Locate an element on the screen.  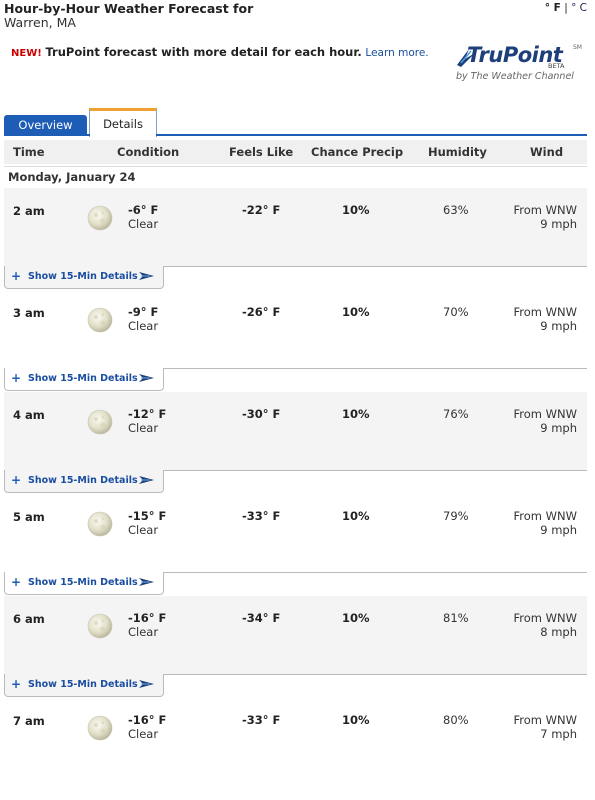
humidity-value: 76% is located at coordinates (456, 414).